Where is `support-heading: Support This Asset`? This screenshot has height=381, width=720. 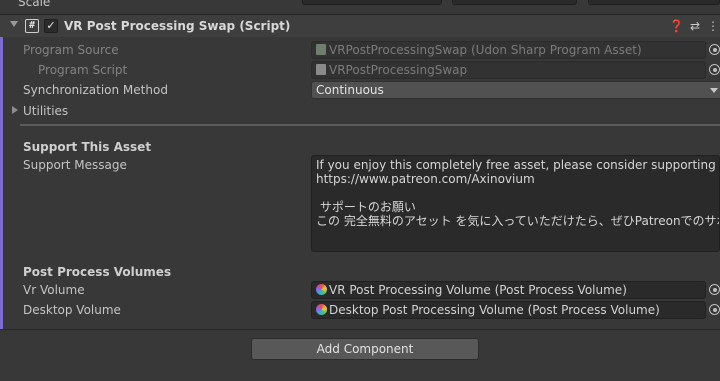
support-heading: Support This Asset is located at coordinates (87, 147).